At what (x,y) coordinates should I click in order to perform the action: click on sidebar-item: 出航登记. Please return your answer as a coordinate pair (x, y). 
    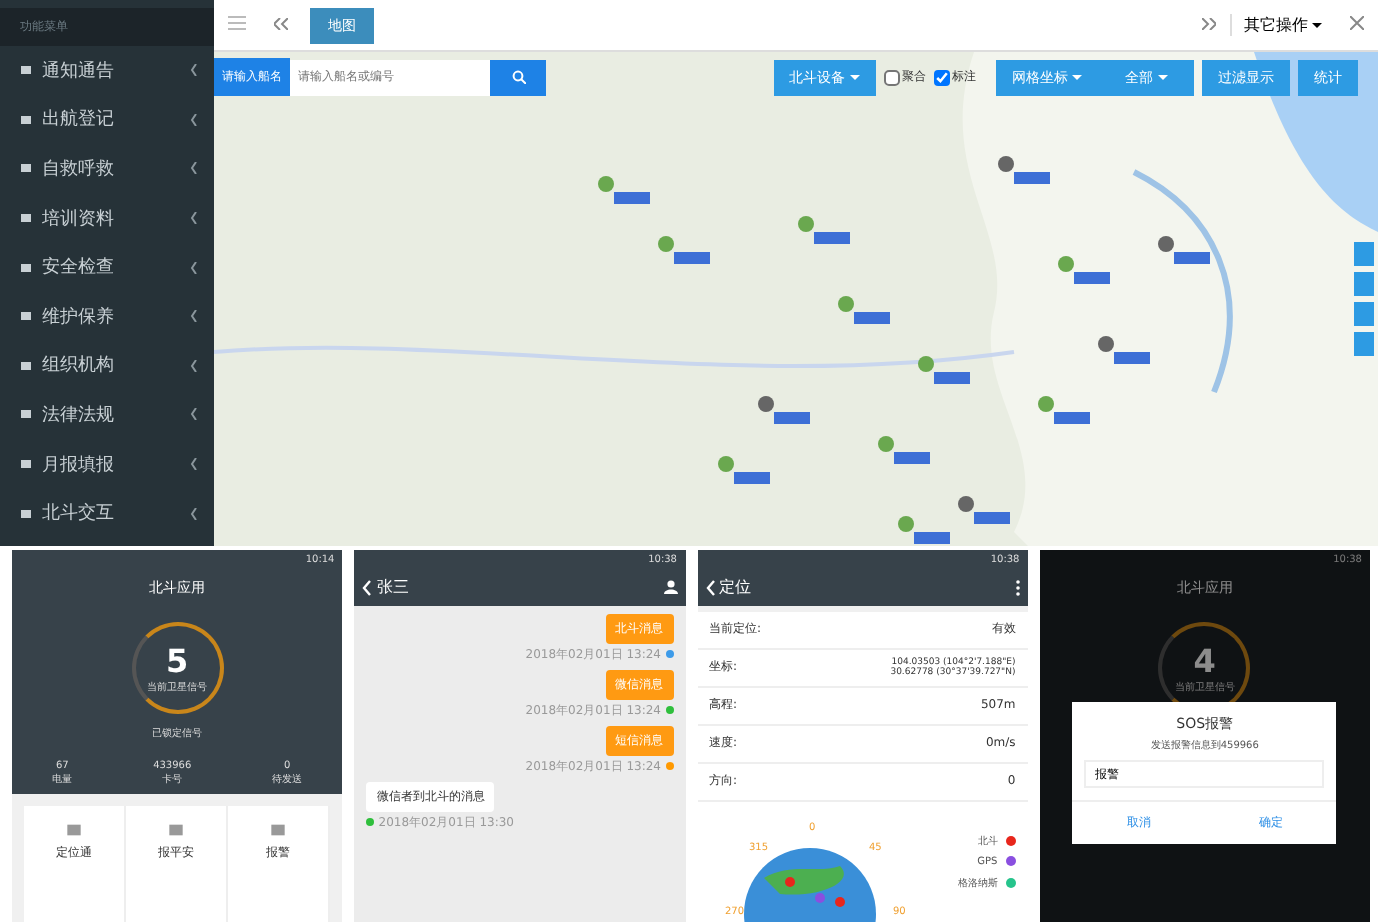
    Looking at the image, I should click on (107, 120).